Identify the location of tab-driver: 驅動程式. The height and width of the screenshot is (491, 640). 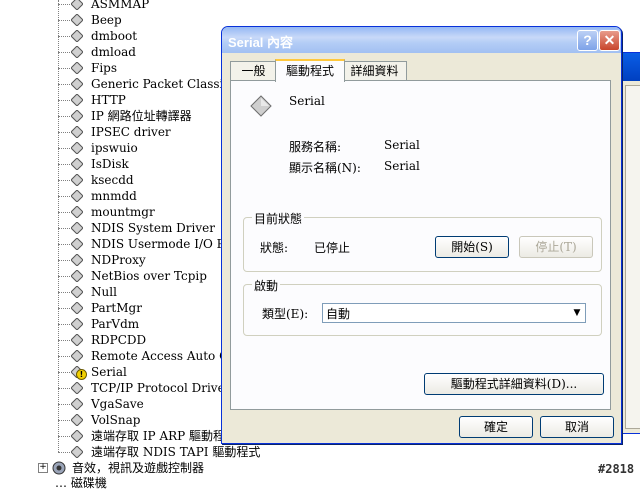
(310, 70).